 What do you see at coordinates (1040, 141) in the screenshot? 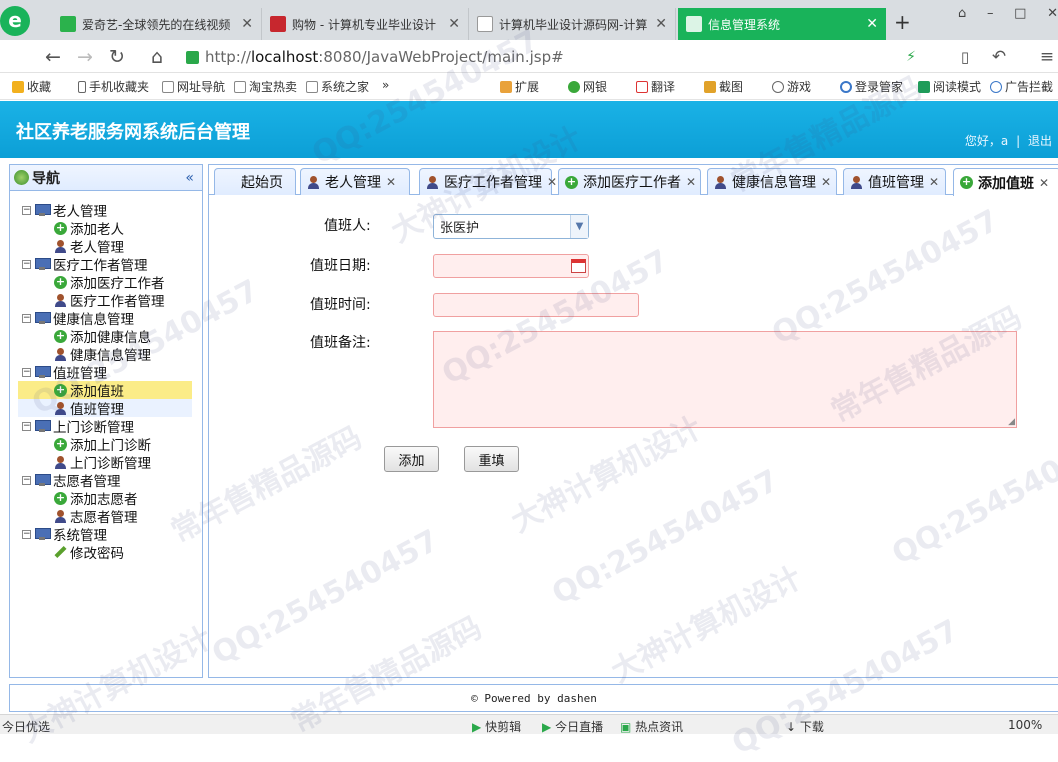
I see `logout-link: 退出` at bounding box center [1040, 141].